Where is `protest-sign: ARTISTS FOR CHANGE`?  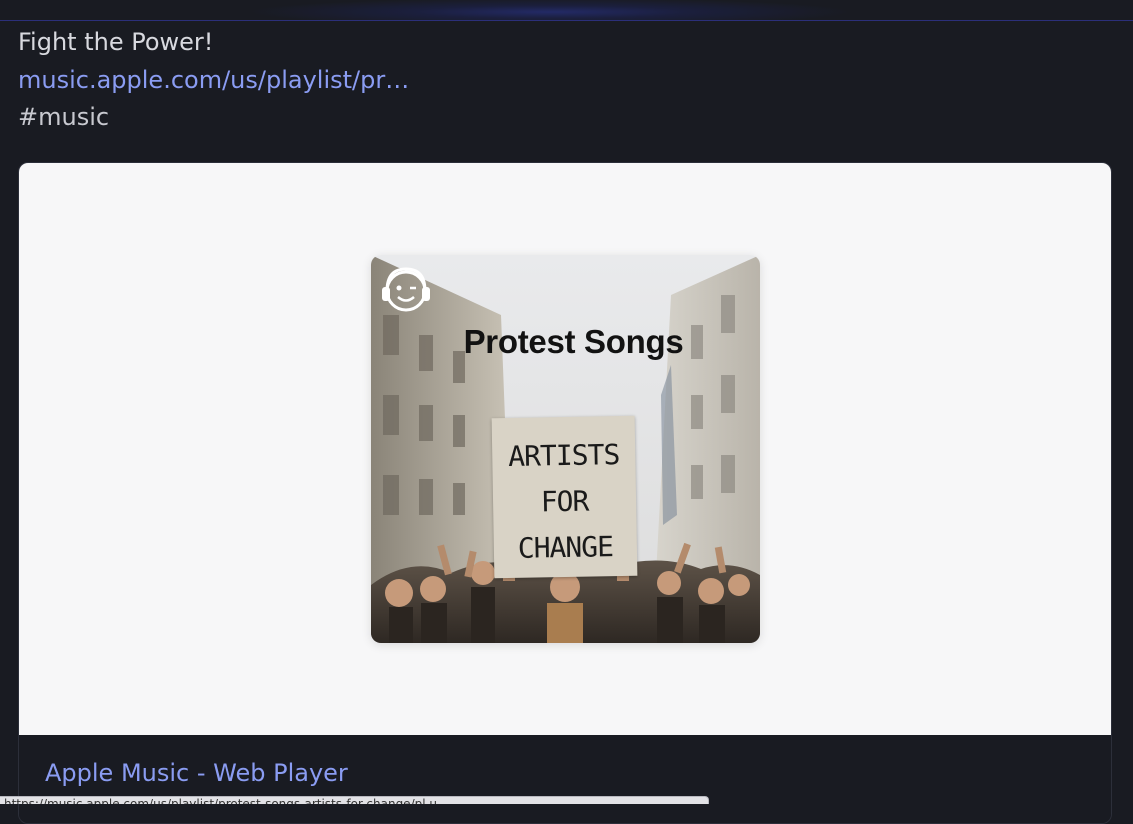 protest-sign: ARTISTS FOR CHANGE is located at coordinates (564, 497).